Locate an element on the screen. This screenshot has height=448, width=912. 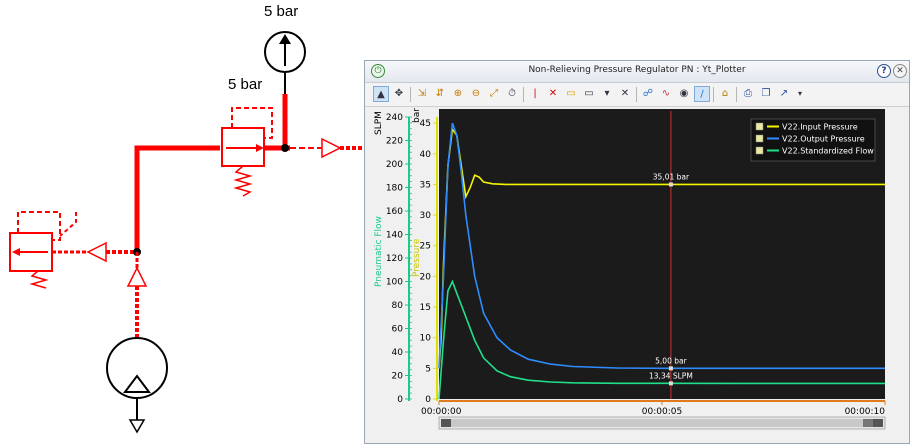
legend-label: V22.Input Pressure is located at coordinates (820, 127).